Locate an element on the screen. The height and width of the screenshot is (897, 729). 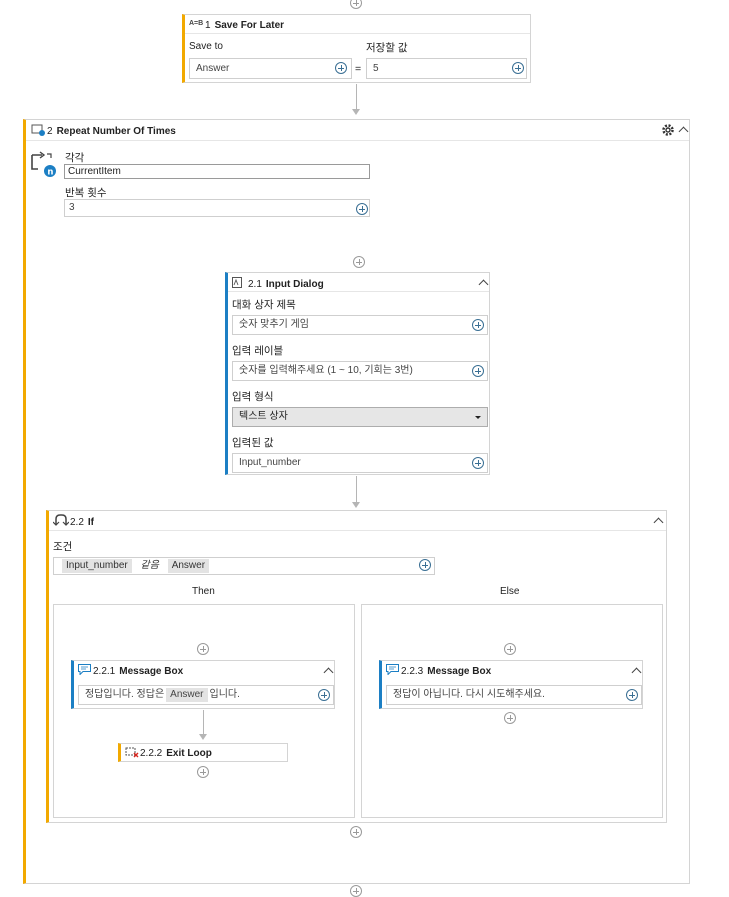
each-label: 각각 is located at coordinates (75, 158).